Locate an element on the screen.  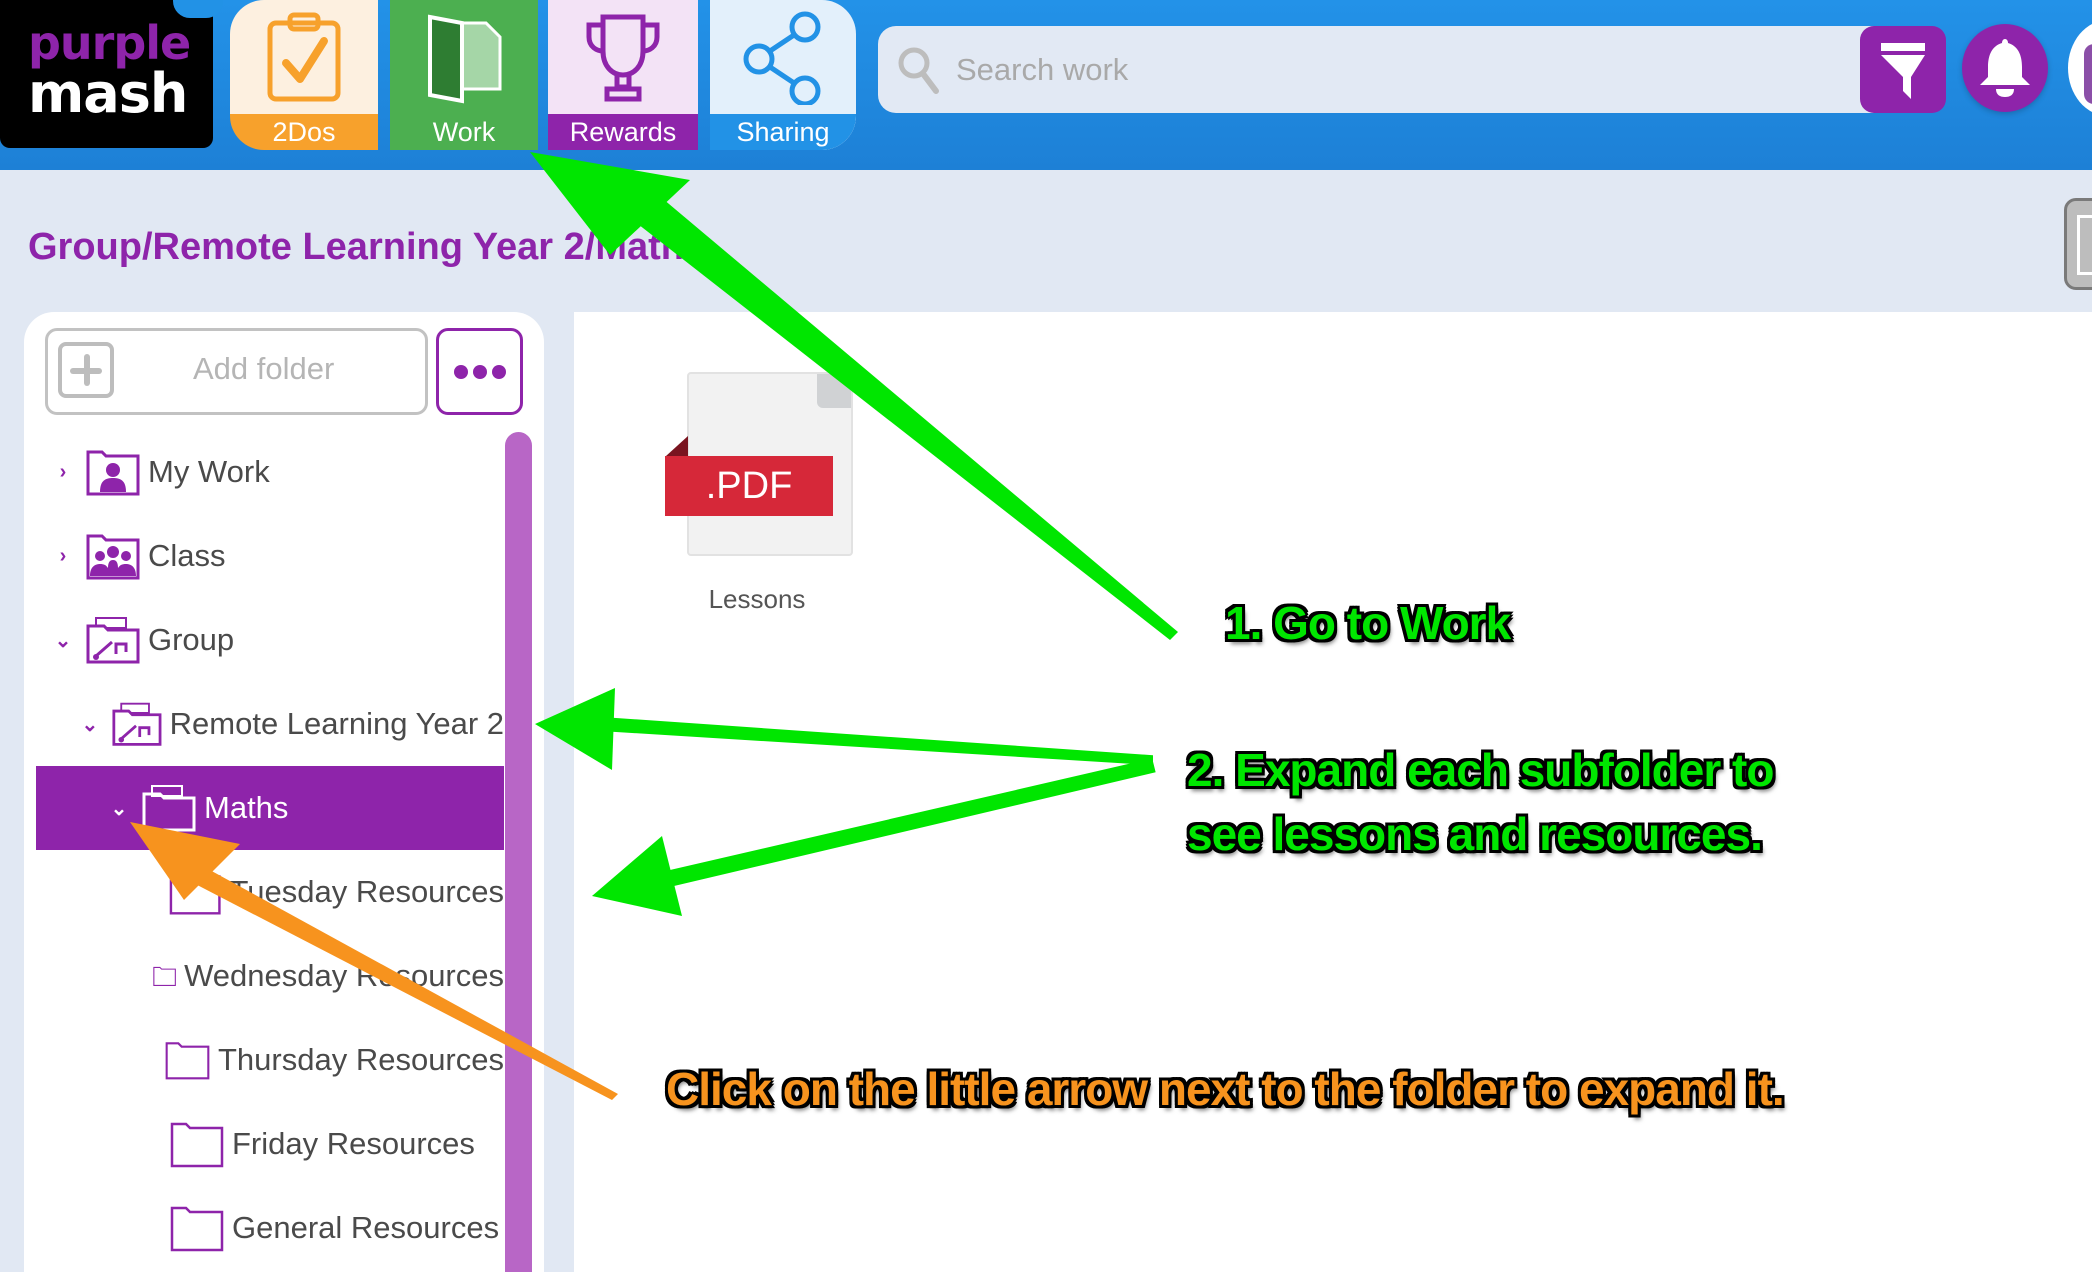
search-bar is located at coordinates (1378, 69).